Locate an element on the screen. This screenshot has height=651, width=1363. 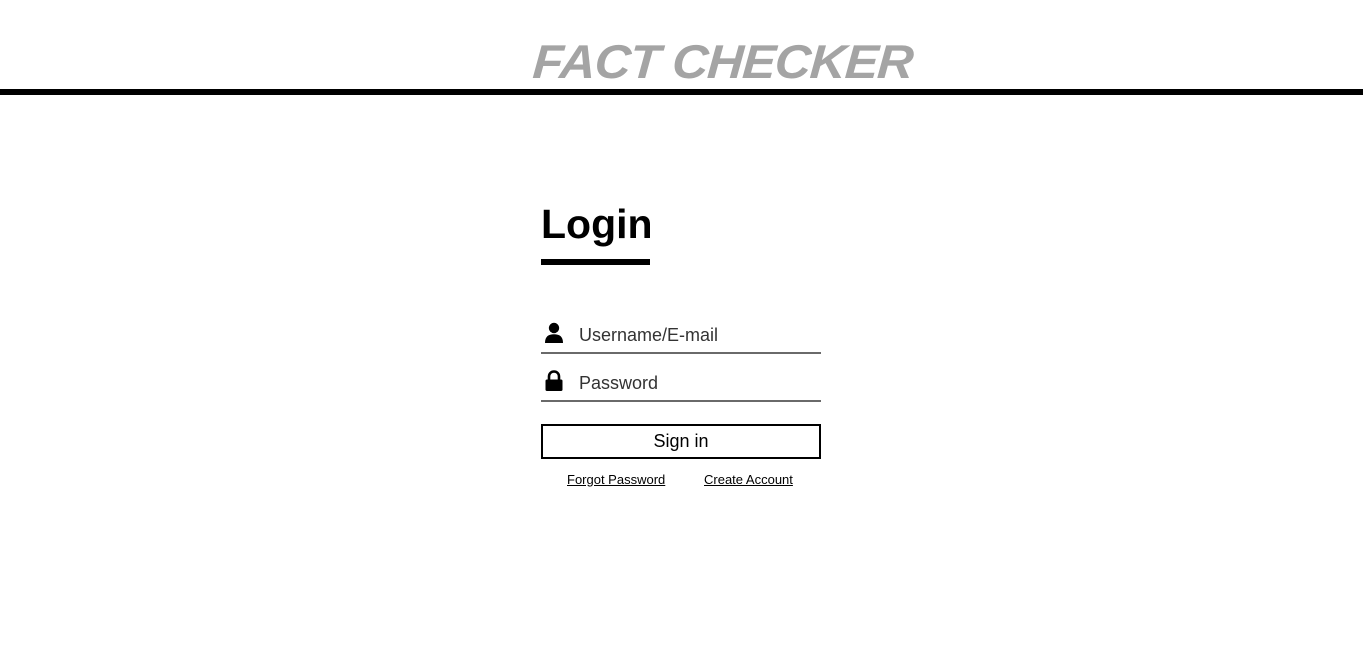
password-input is located at coordinates (697, 383).